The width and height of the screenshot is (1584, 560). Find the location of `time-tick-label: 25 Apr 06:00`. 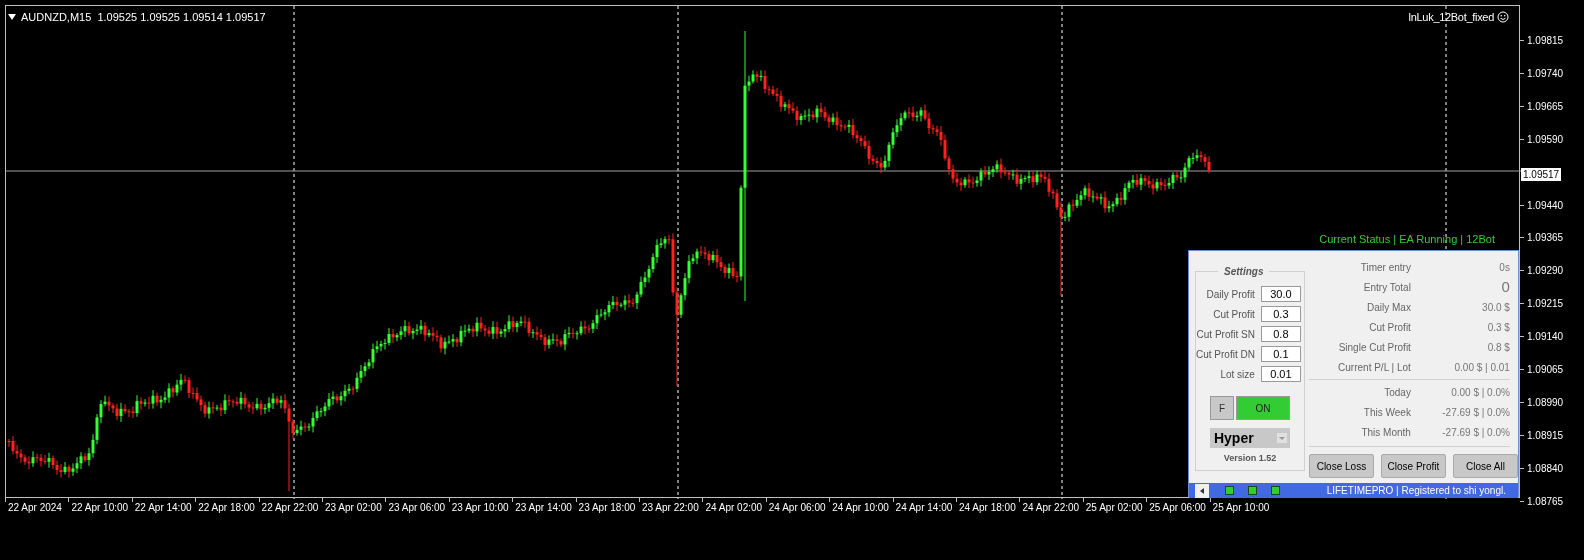

time-tick-label: 25 Apr 06:00 is located at coordinates (1177, 508).